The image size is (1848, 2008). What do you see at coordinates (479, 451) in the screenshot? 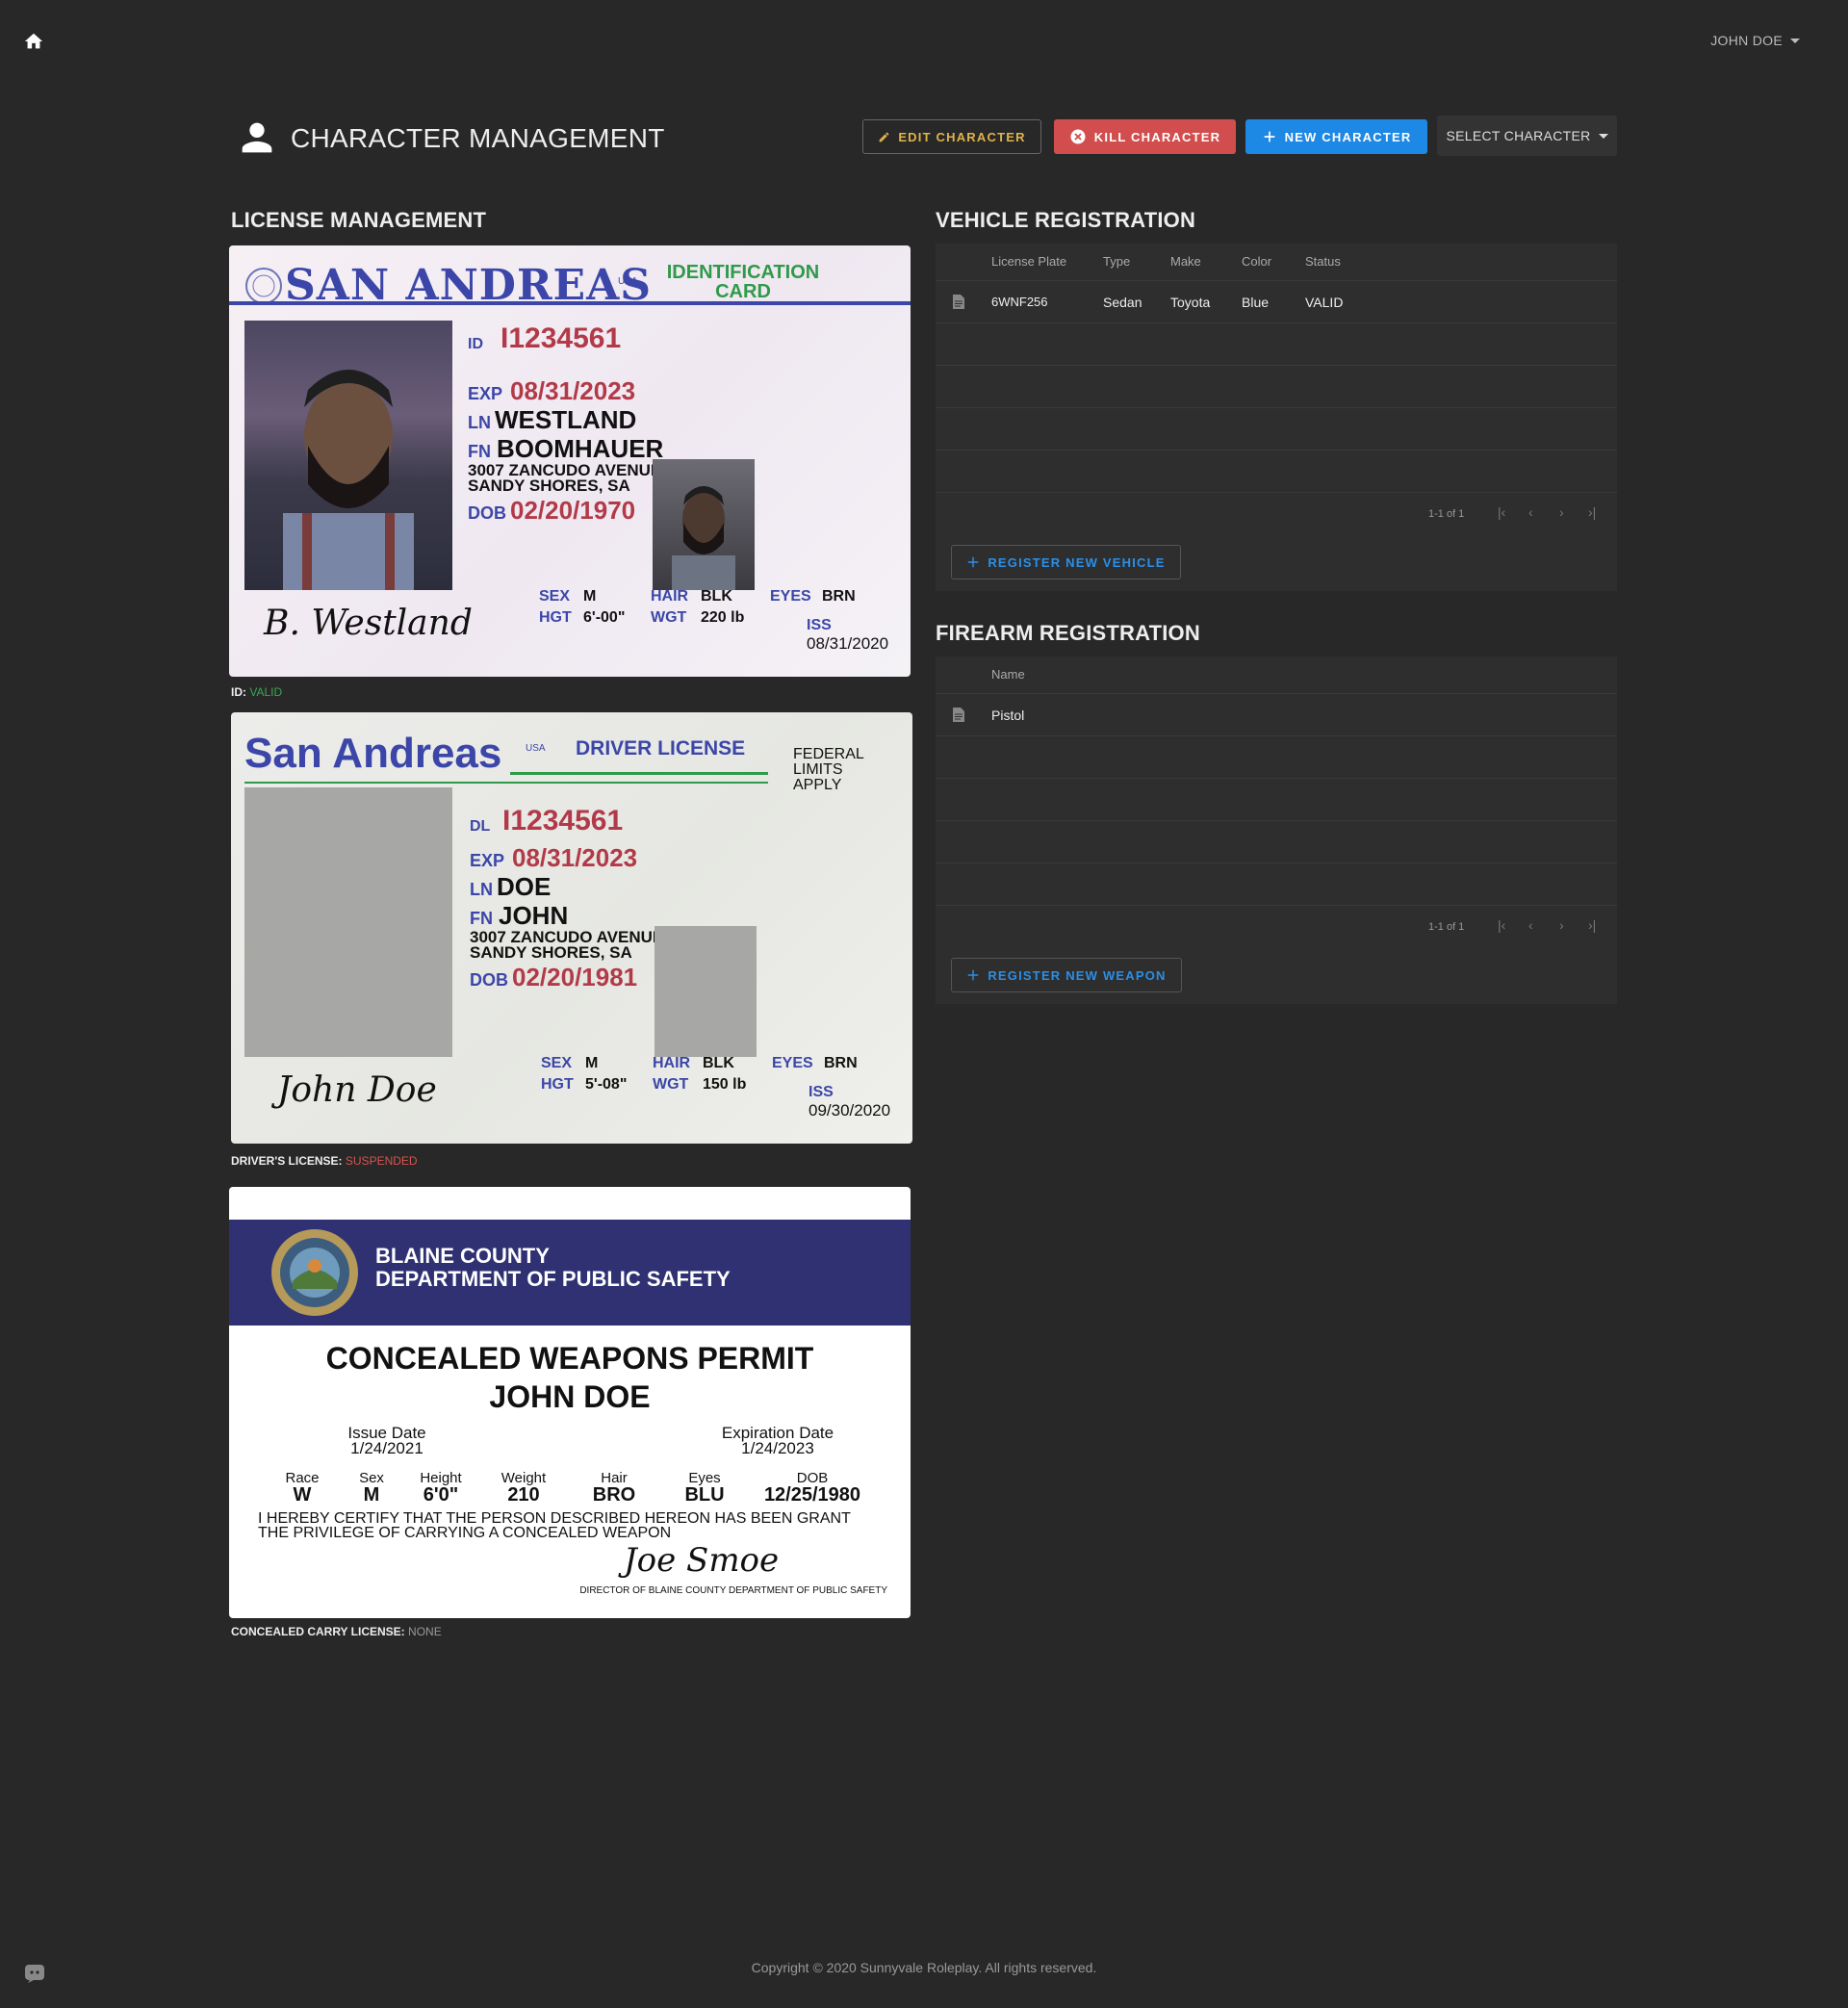
I see `id-fn-label: FN` at bounding box center [479, 451].